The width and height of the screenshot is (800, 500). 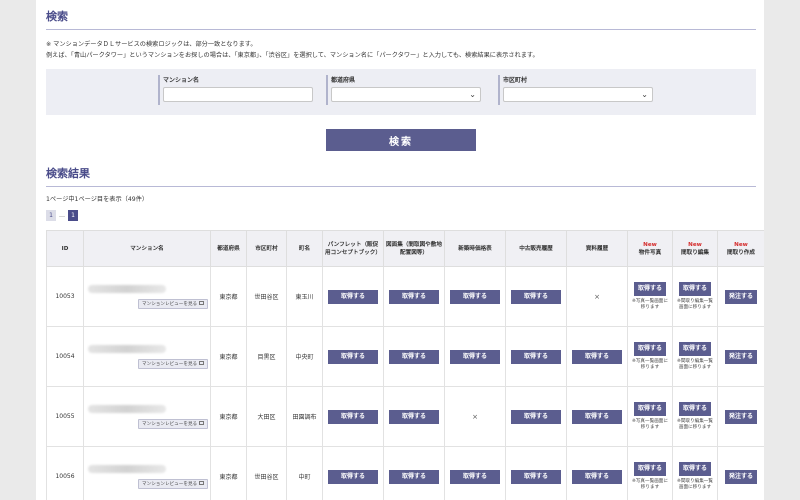 What do you see at coordinates (597, 248) in the screenshot?
I see `header-history: 資料履歴` at bounding box center [597, 248].